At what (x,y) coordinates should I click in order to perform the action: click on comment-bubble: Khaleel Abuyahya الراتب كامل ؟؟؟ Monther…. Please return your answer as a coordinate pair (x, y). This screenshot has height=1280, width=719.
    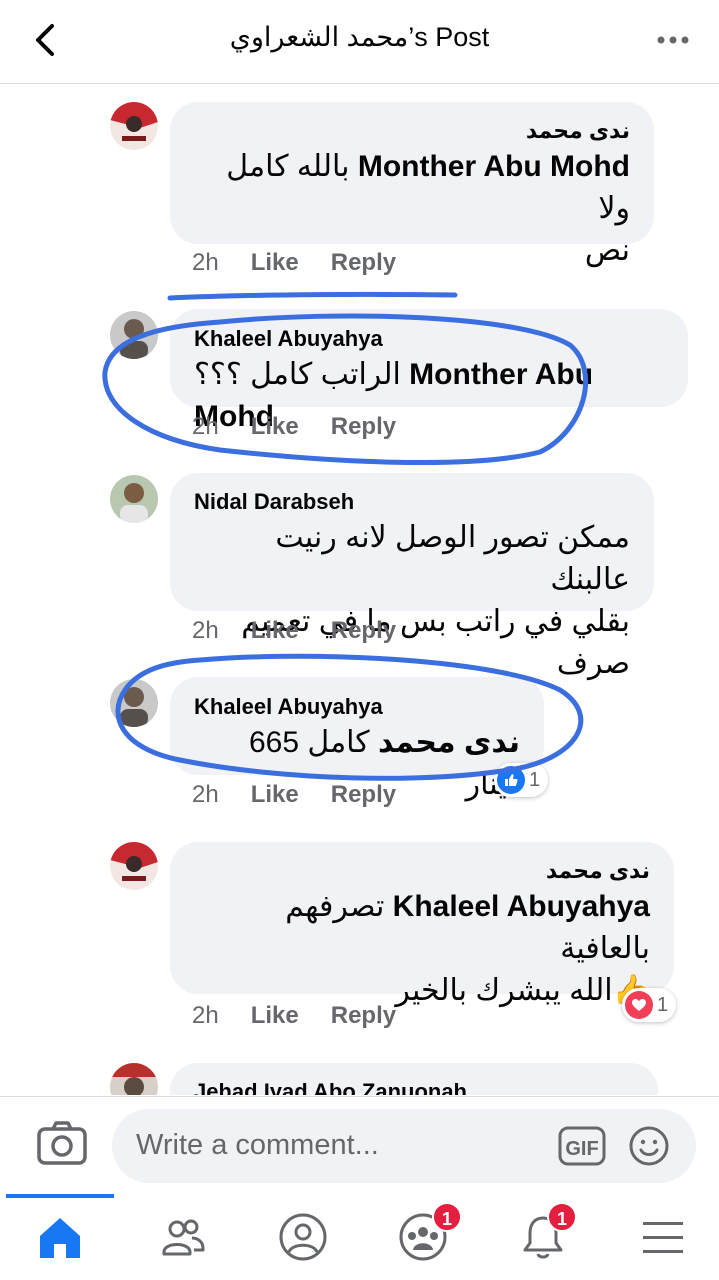
    Looking at the image, I should click on (429, 371).